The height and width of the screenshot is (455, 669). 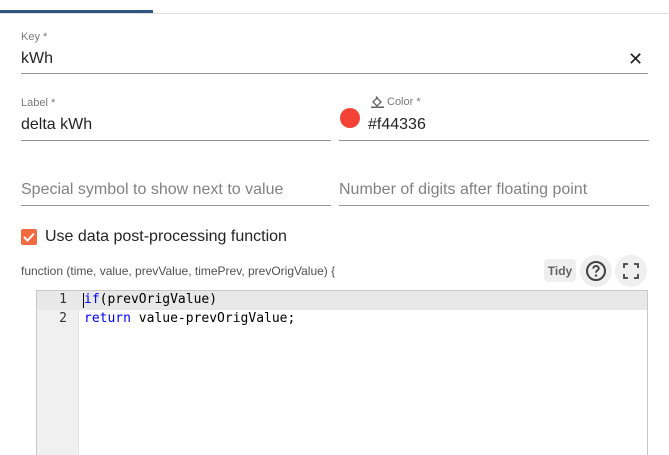 What do you see at coordinates (635, 59) in the screenshot?
I see `close-icon: ✕` at bounding box center [635, 59].